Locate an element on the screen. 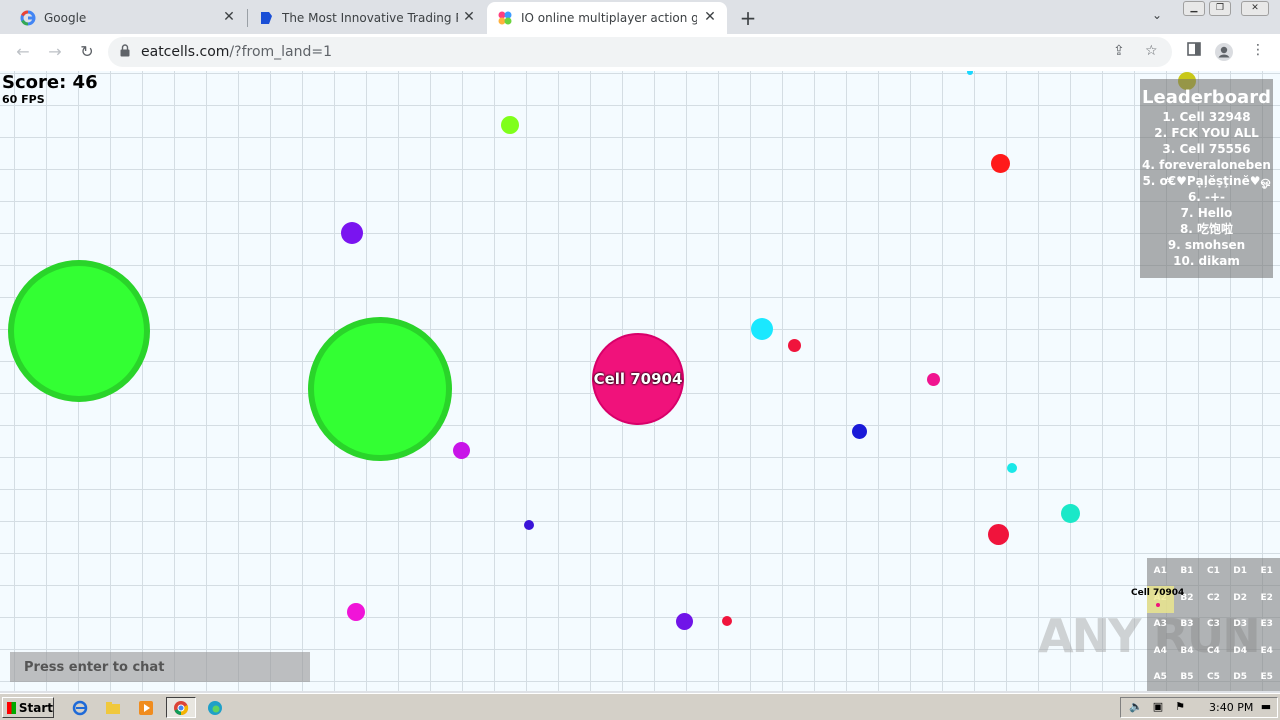  leaderboard-entry: 9. smohsen is located at coordinates (1206, 245).